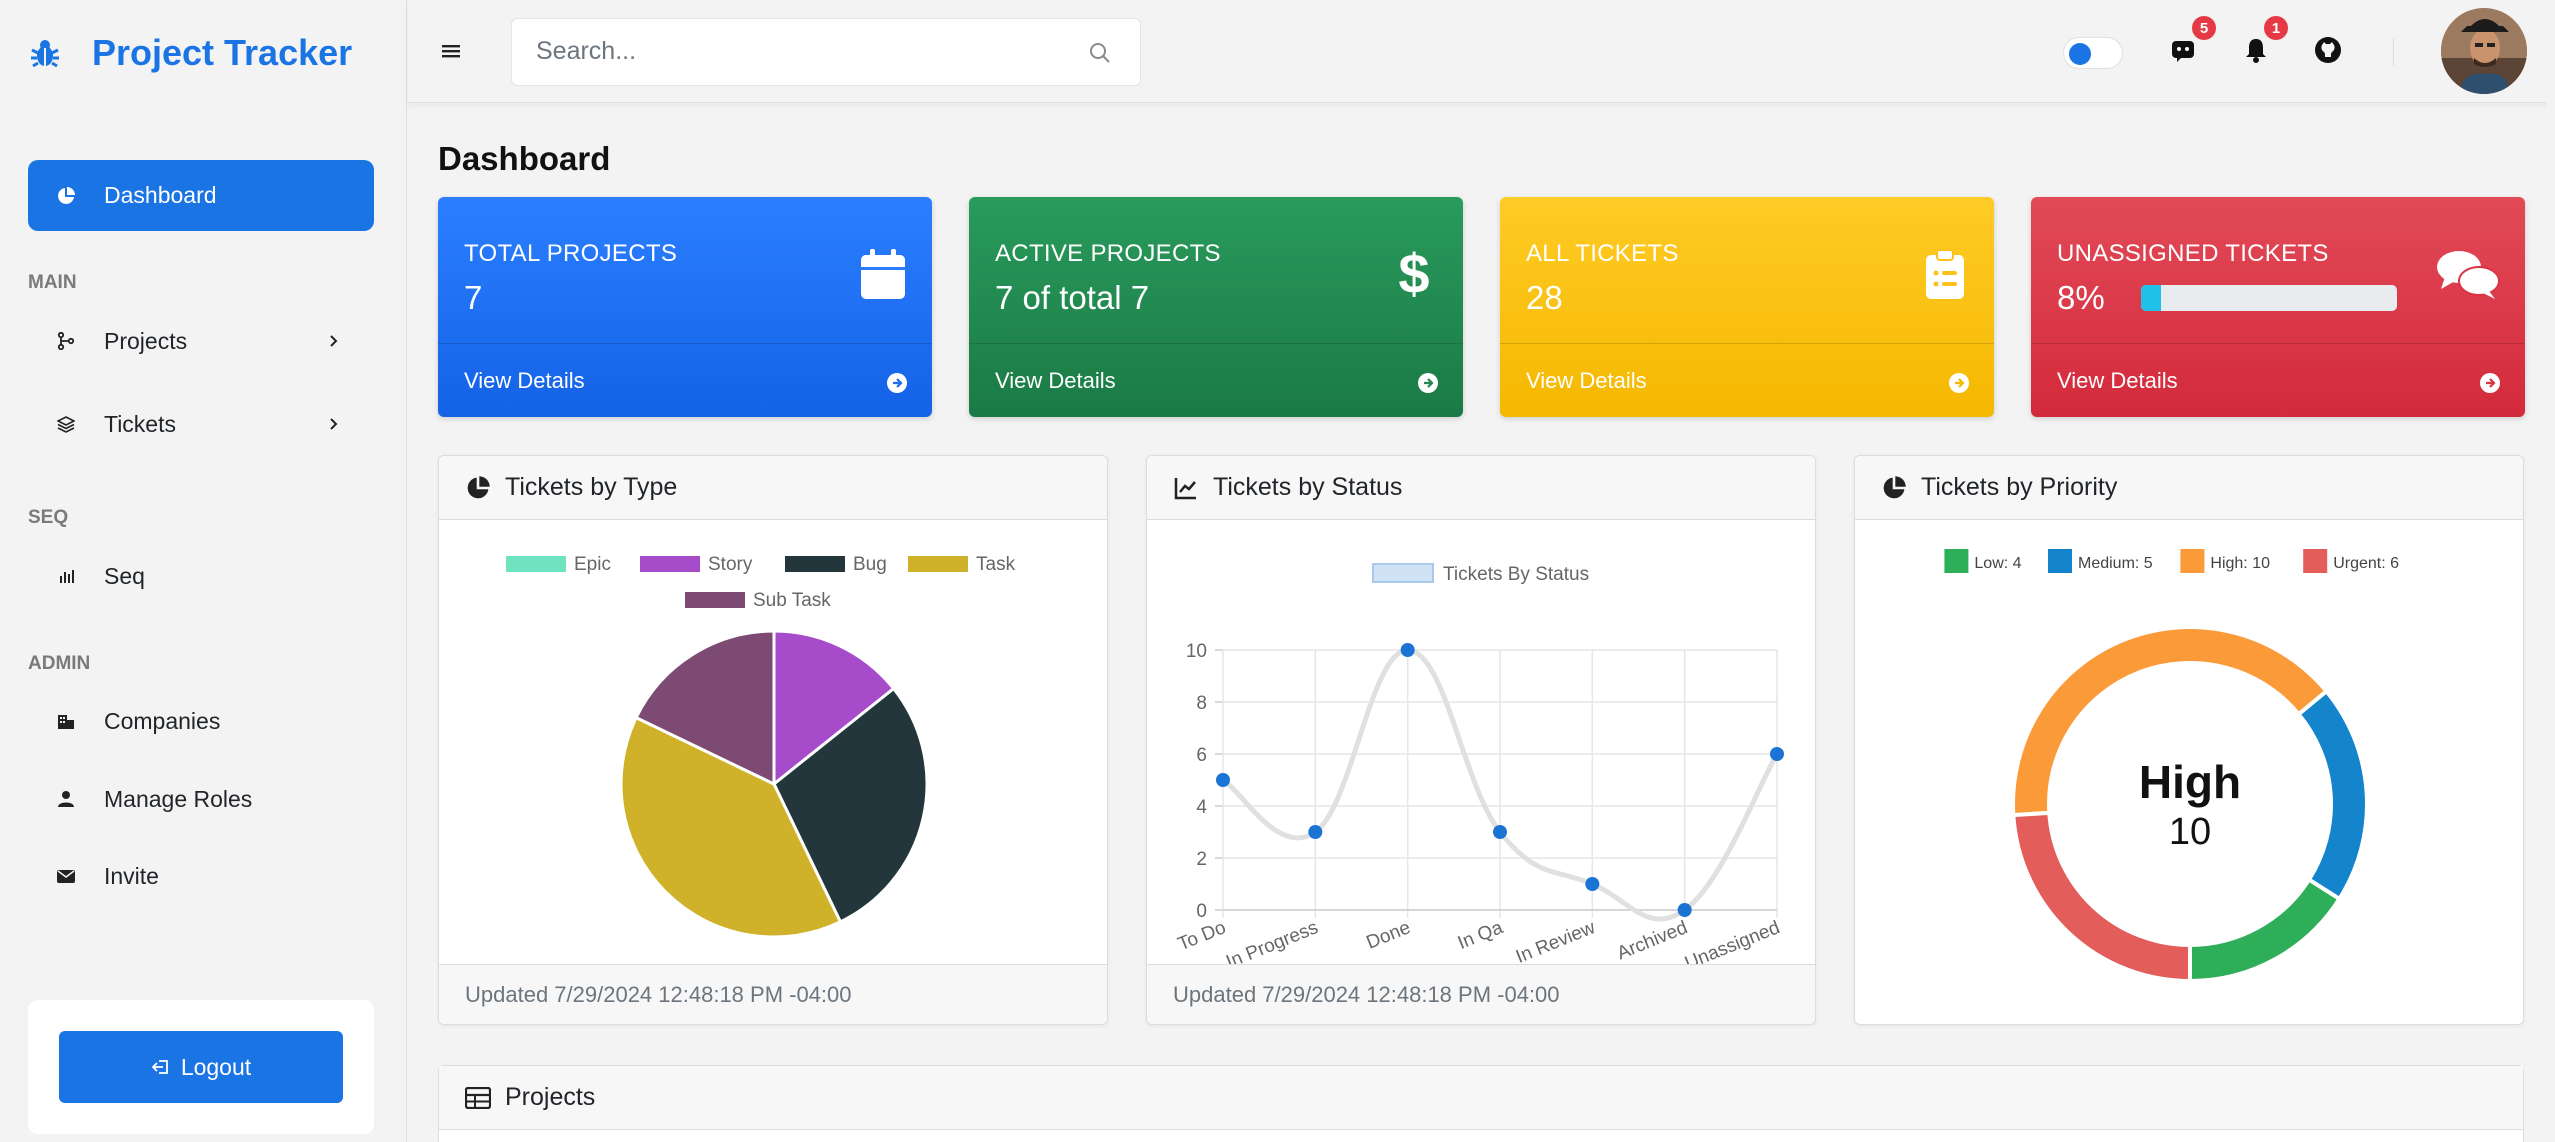 The image size is (2555, 1142). I want to click on doughnut-slice-urgent, so click(2101, 897).